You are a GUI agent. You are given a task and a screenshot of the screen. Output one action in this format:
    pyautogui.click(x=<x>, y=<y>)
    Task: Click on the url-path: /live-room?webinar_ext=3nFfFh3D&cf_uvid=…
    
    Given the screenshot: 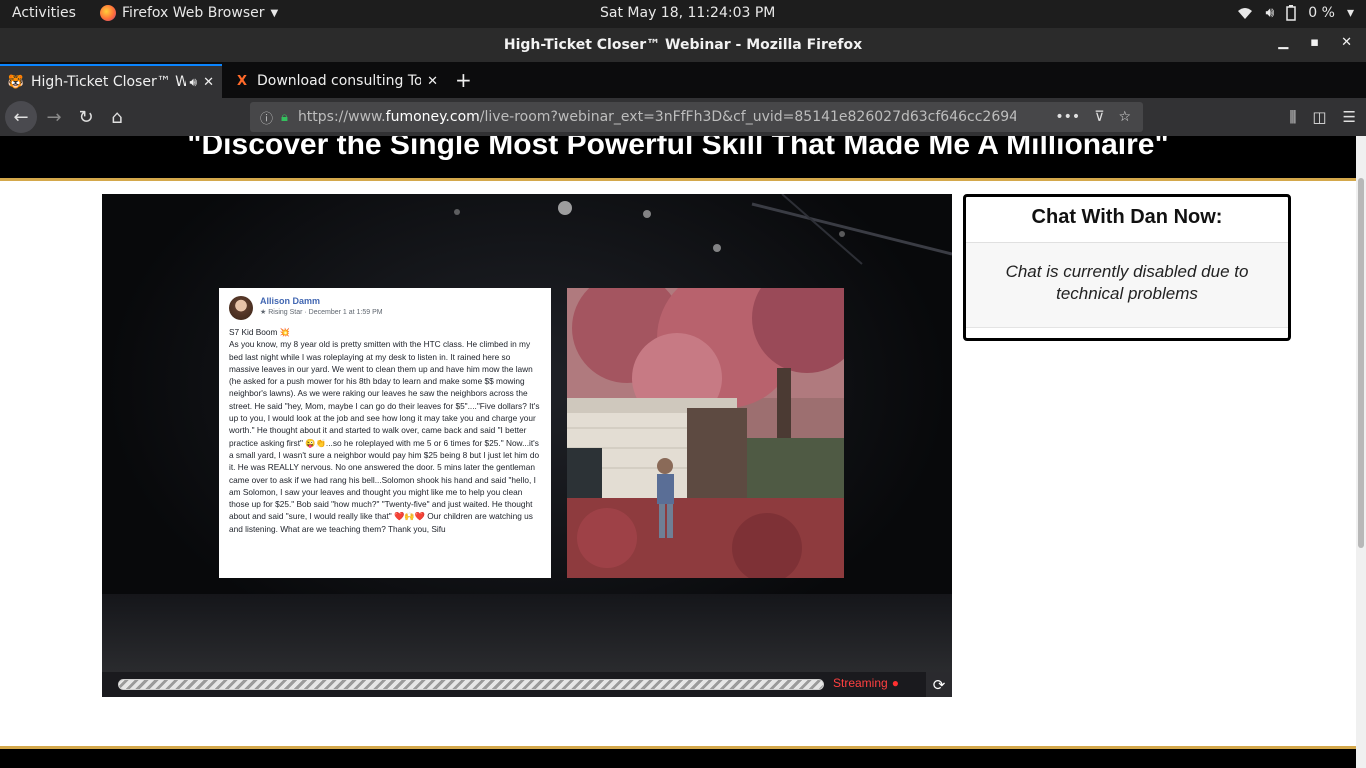 What is the action you would take?
    pyautogui.click(x=747, y=117)
    